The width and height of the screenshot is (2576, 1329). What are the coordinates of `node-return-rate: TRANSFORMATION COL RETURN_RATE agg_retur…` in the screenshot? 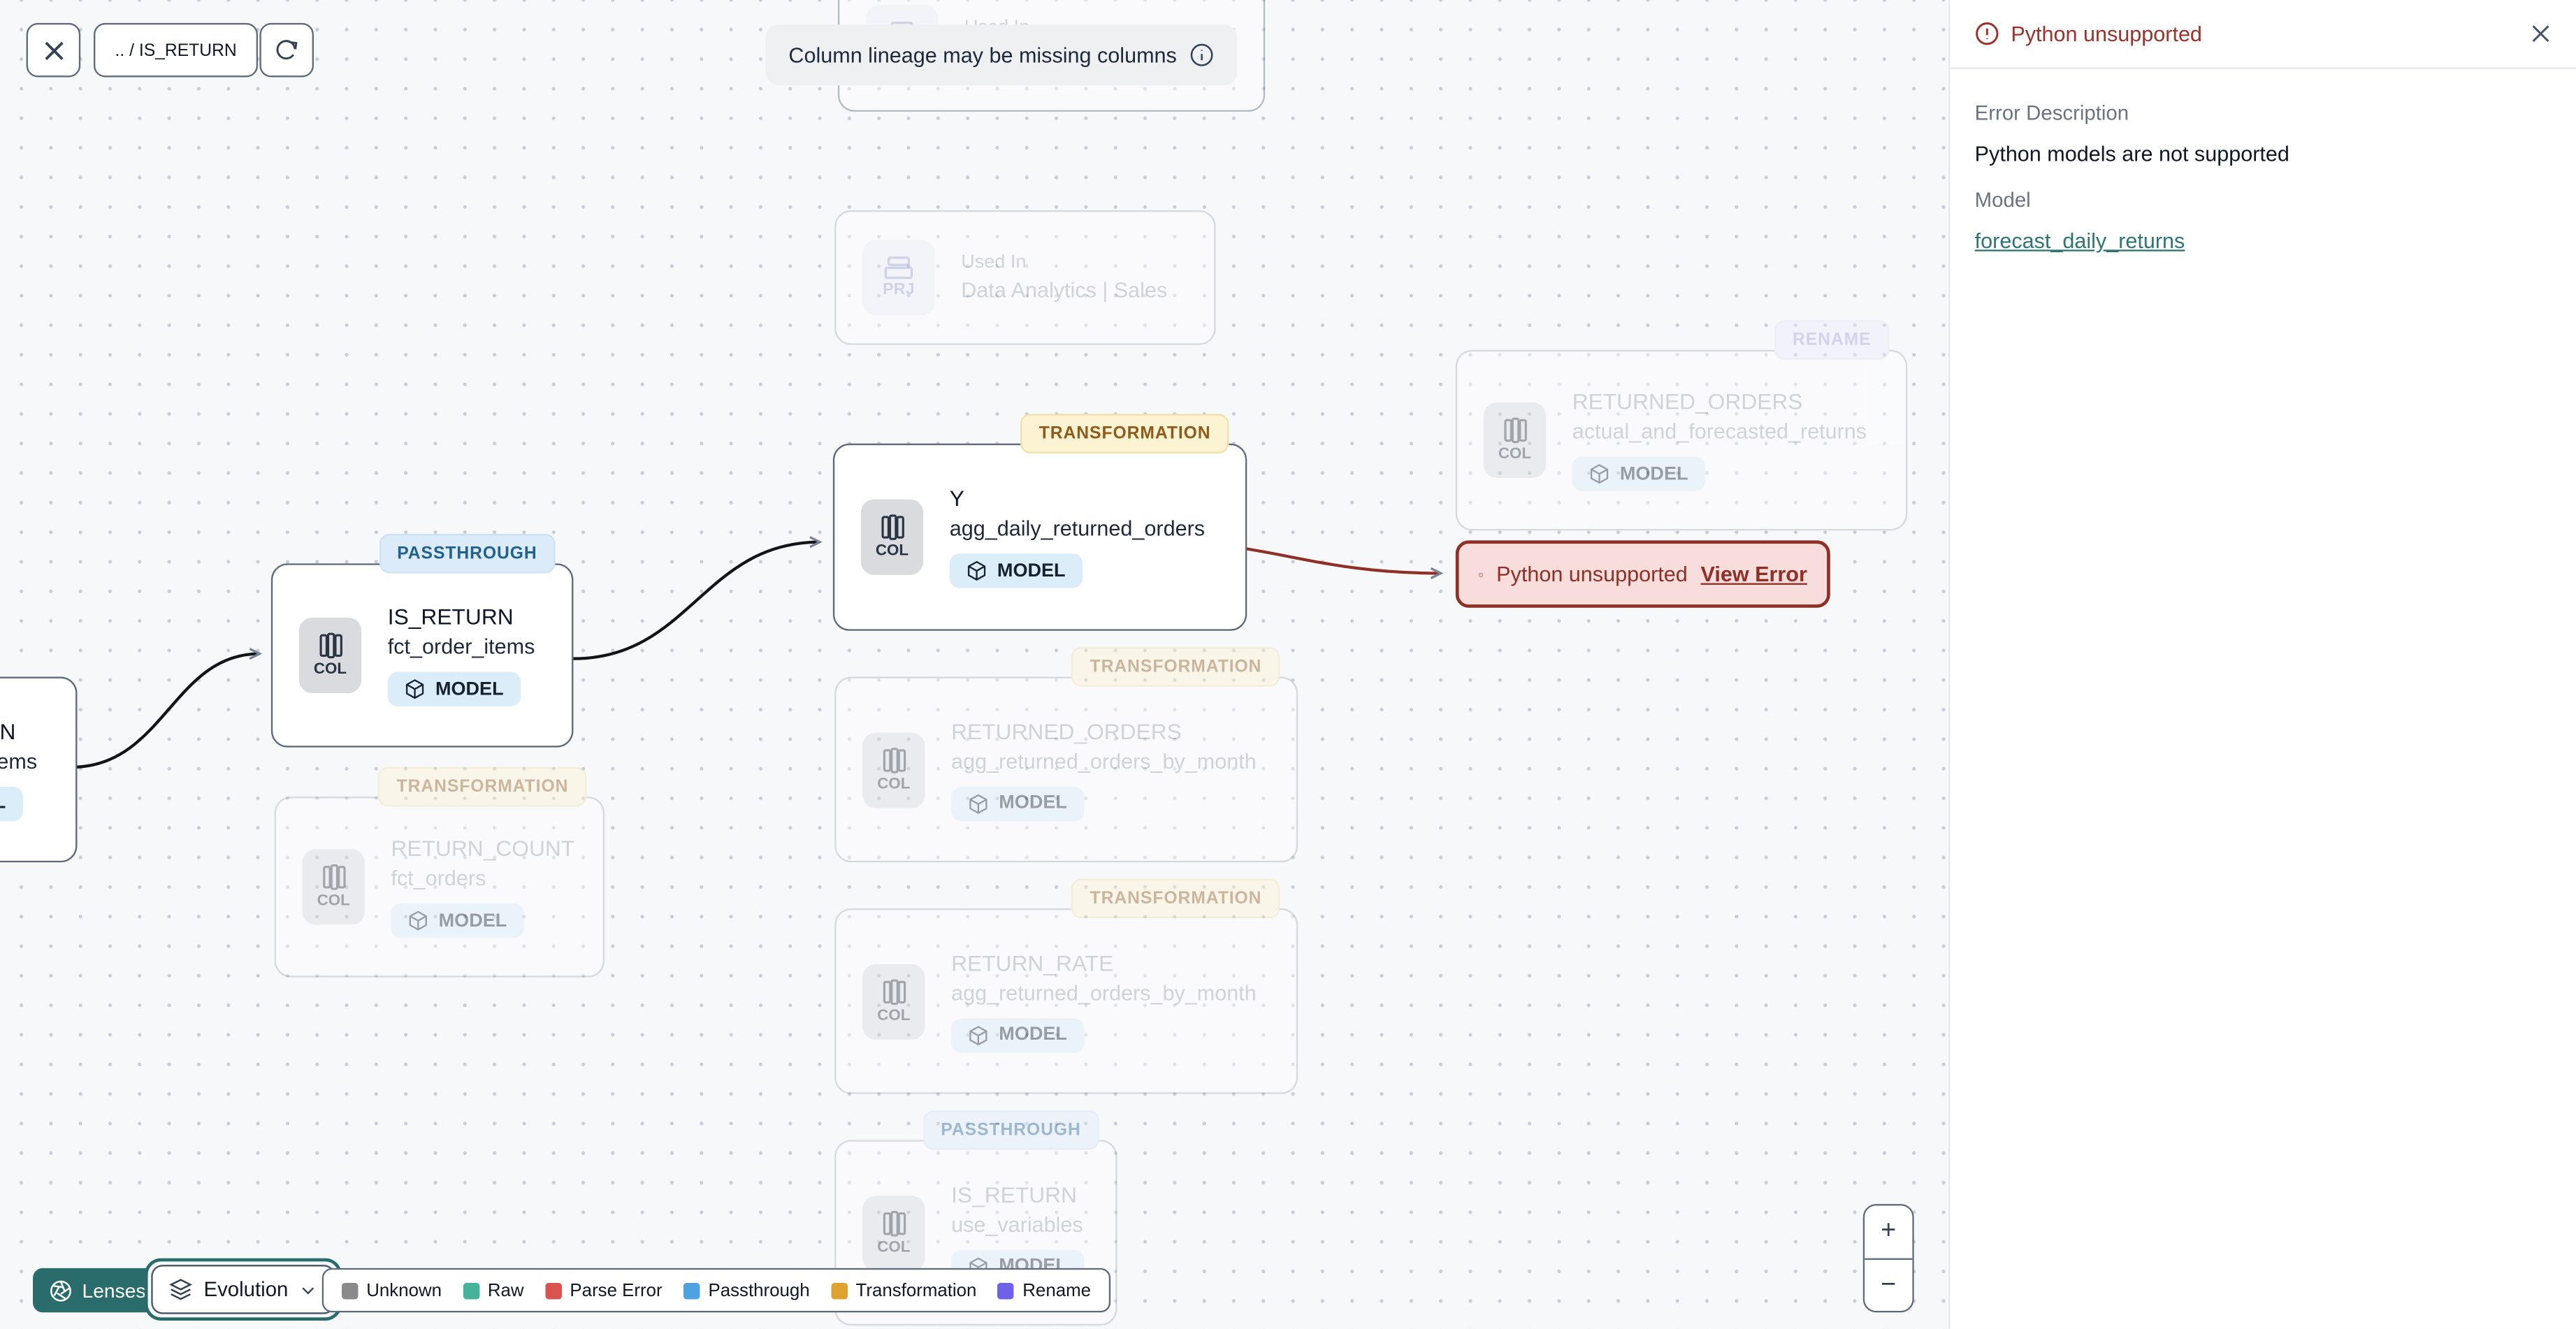 It's located at (1066, 986).